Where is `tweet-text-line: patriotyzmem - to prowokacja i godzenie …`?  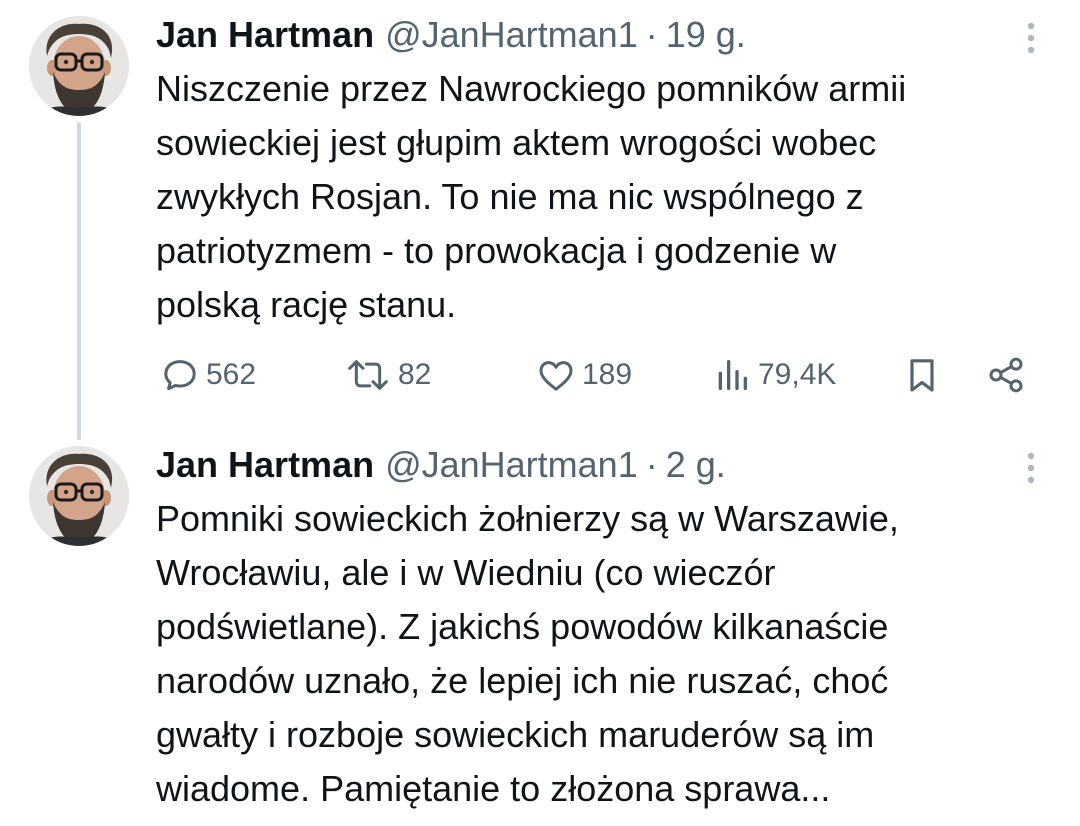
tweet-text-line: patriotyzmem - to prowokacja i godzenie … is located at coordinates (496, 250).